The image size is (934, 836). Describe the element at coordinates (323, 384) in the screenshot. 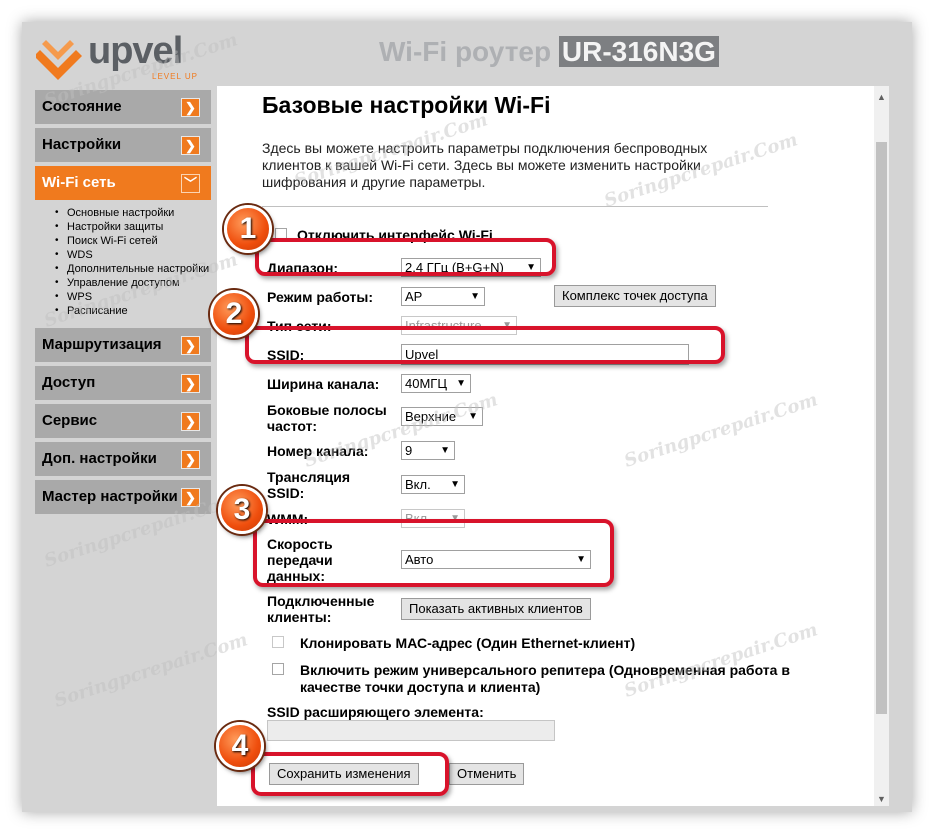

I see `channel-width-label: Ширина канала:` at that location.